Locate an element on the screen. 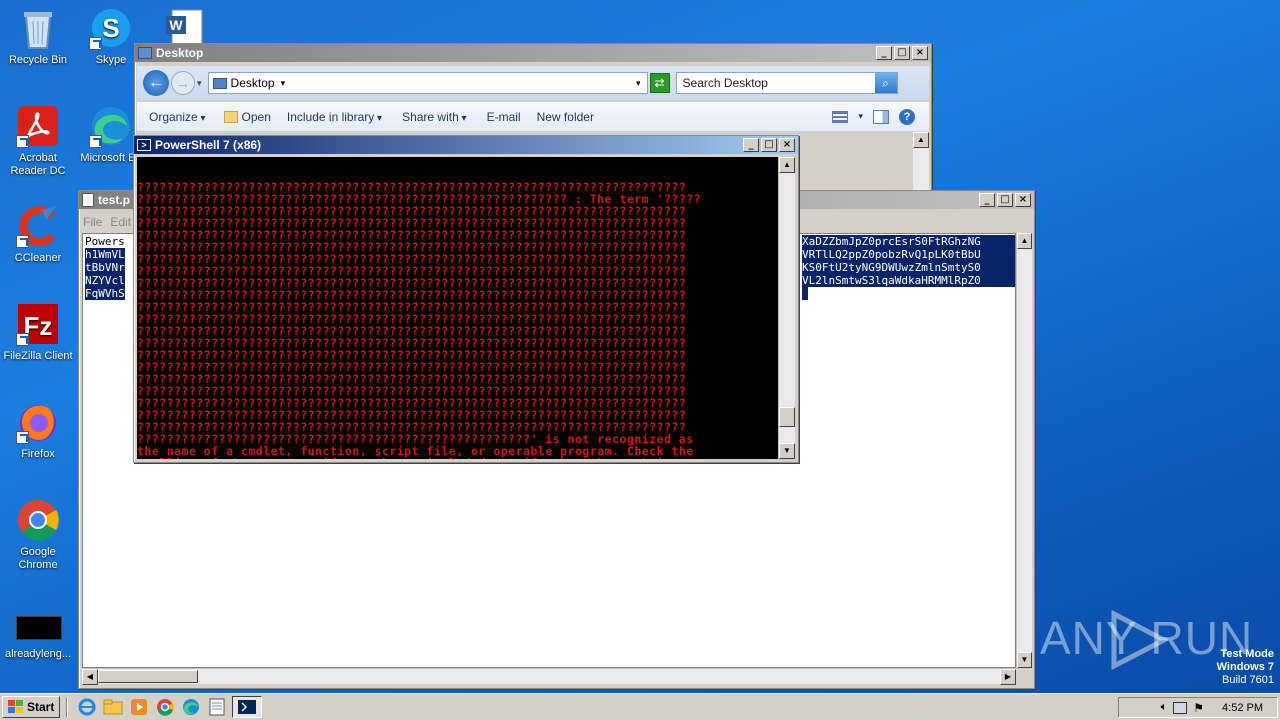 The height and width of the screenshot is (720, 1280). explorer-vertical-scrollbar: ▲ is located at coordinates (921, 161).